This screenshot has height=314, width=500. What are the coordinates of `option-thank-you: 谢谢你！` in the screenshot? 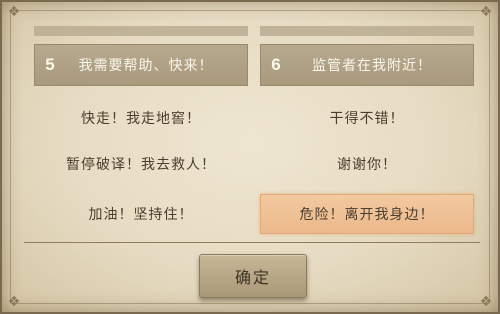 It's located at (367, 164).